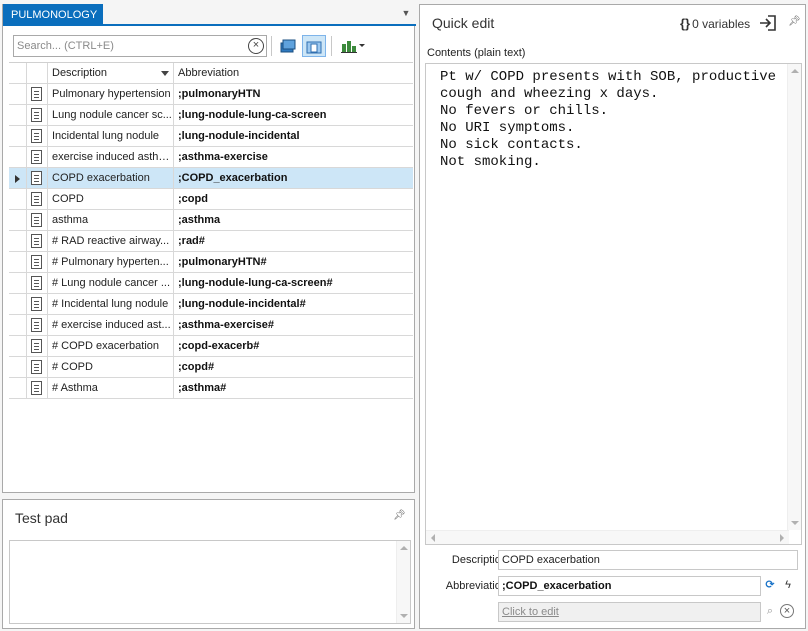 The image size is (808, 631). I want to click on abbreviation-field, so click(629, 586).